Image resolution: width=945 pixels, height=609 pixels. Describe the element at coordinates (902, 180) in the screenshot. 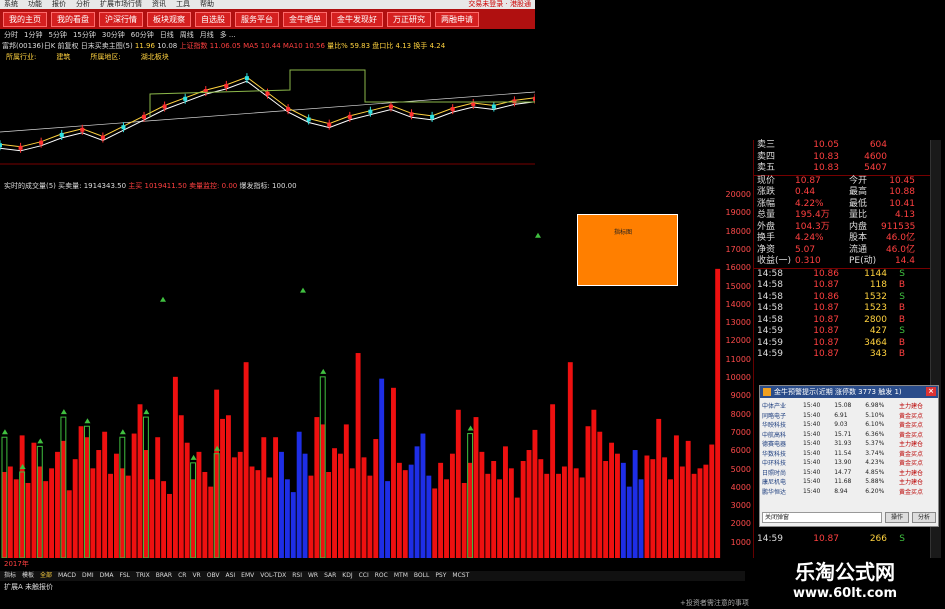

I see `stat-value: 10.45` at that location.